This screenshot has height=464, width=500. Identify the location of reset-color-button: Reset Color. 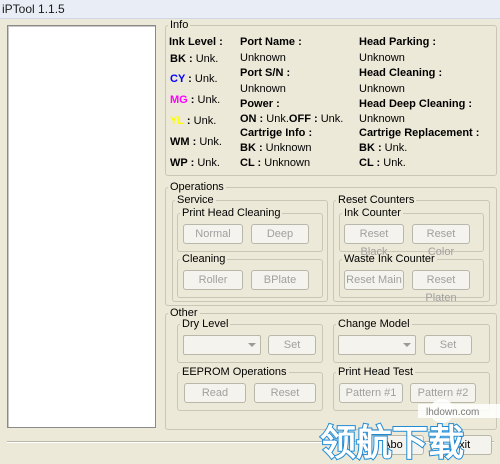
(441, 241).